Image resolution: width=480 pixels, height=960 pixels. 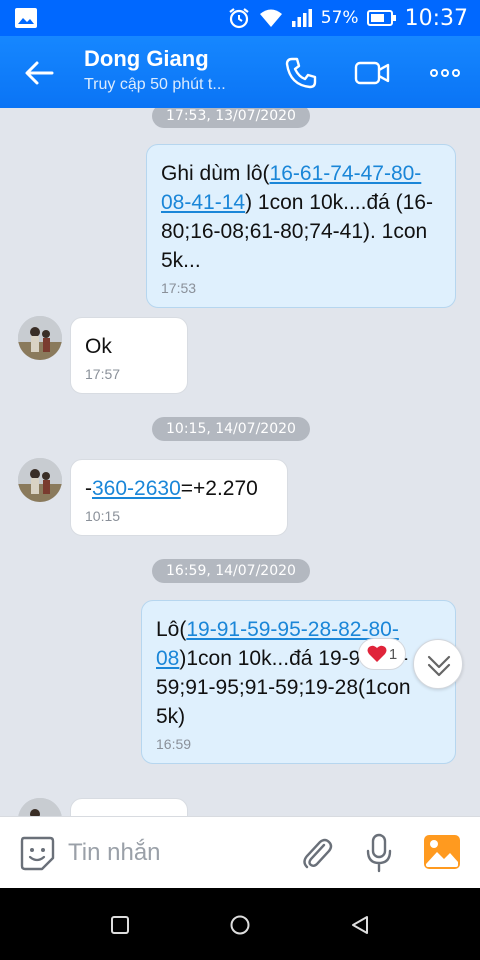 I want to click on incoming-message: -360-2630=+2.270 10:15, so click(x=179, y=497).